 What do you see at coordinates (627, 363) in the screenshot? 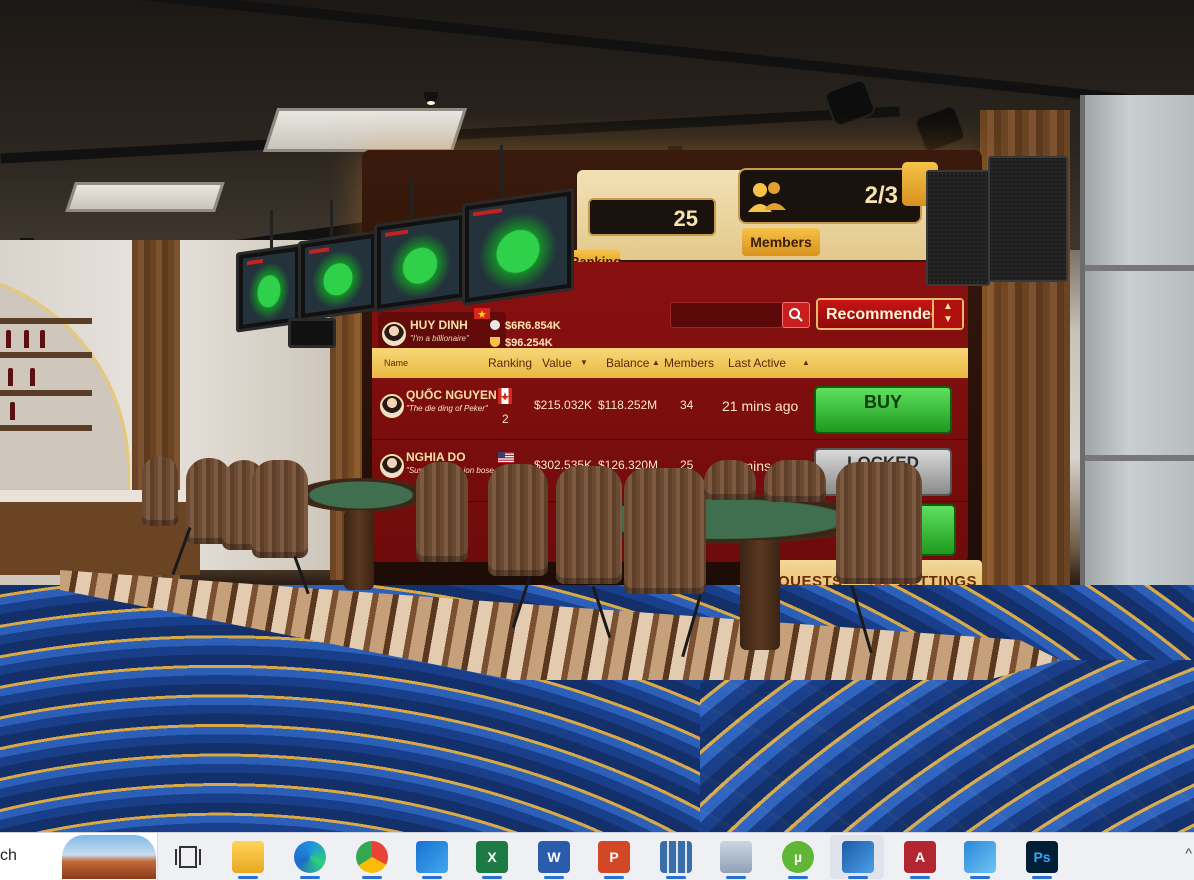
I see `col-balance: Balance` at bounding box center [627, 363].